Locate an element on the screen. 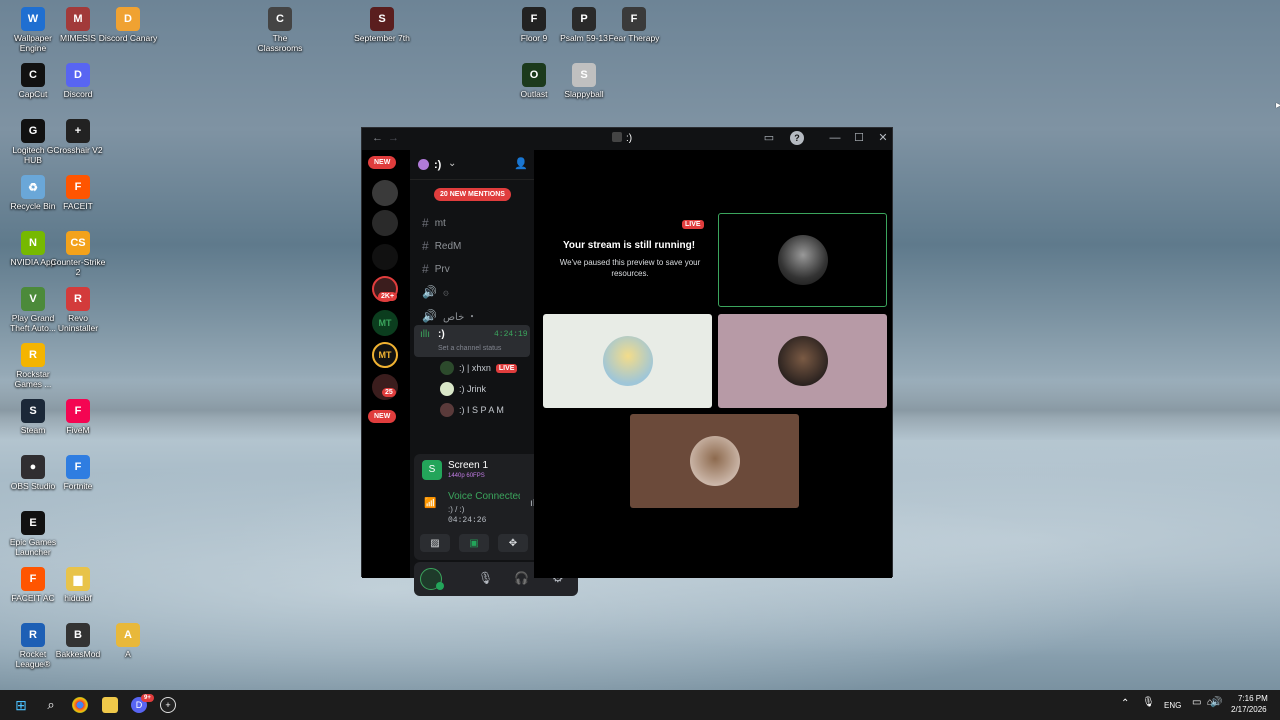  desktop-icon: D Discord is located at coordinates (78, 79).